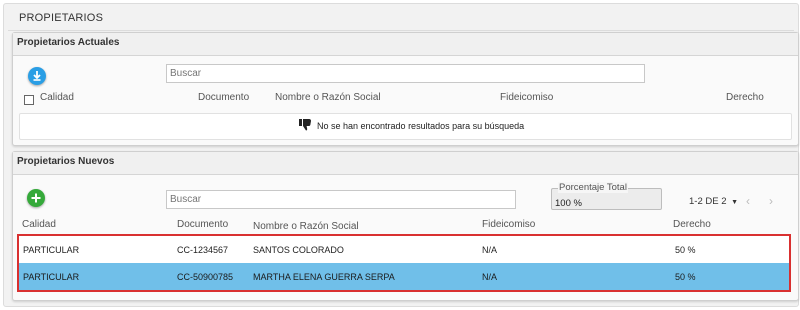 Image resolution: width=800 pixels, height=310 pixels. What do you see at coordinates (298, 250) in the screenshot?
I see `cell-nombre: SANTOS COLORADO` at bounding box center [298, 250].